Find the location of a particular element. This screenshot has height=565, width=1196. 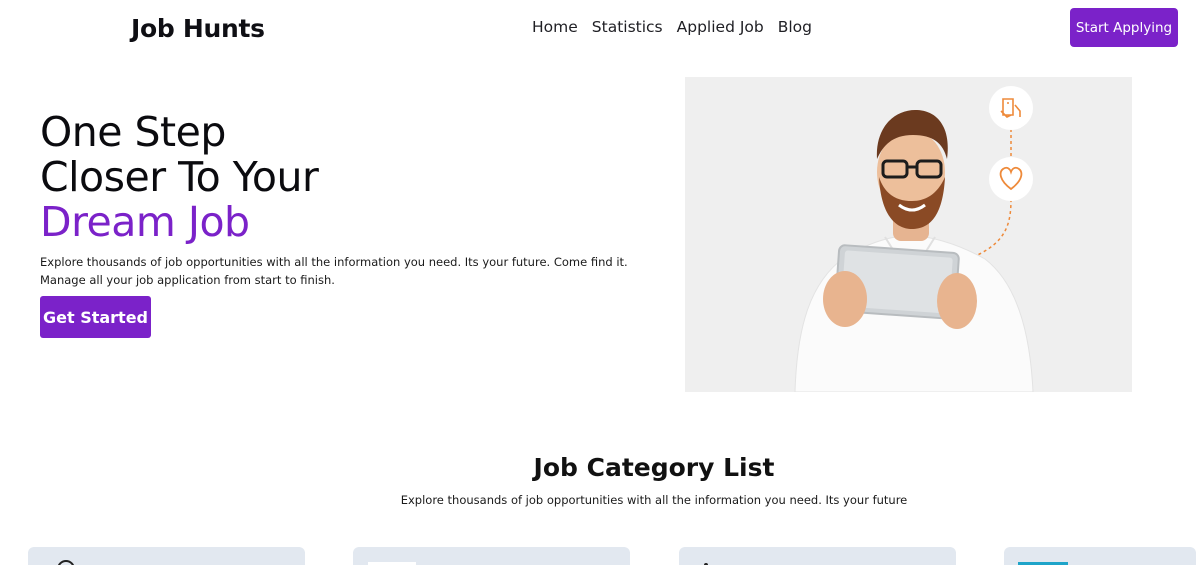

get-started-button: Get Started is located at coordinates (95, 317).